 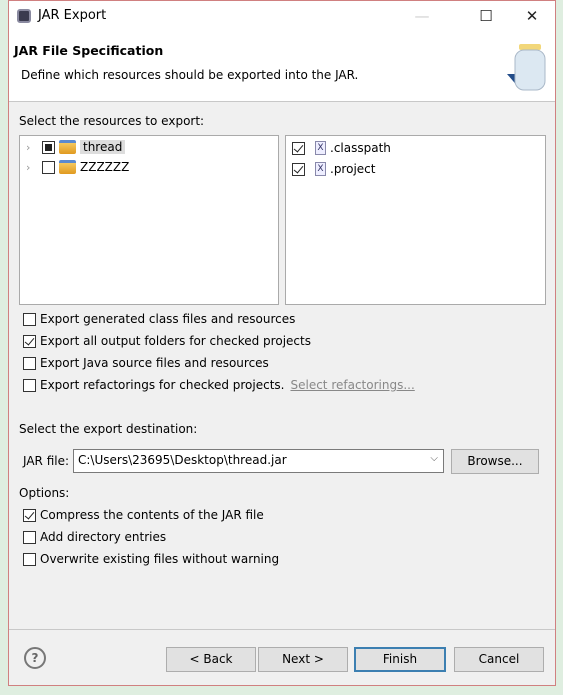 What do you see at coordinates (35, 658) in the screenshot?
I see `help-icon: ?` at bounding box center [35, 658].